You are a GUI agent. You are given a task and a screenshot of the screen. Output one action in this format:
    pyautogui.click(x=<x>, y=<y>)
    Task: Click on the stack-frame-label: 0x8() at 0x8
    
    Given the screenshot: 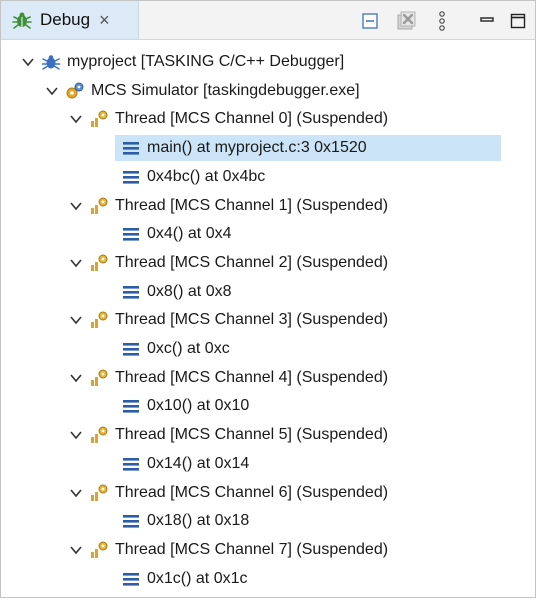 What is the action you would take?
    pyautogui.click(x=189, y=291)
    